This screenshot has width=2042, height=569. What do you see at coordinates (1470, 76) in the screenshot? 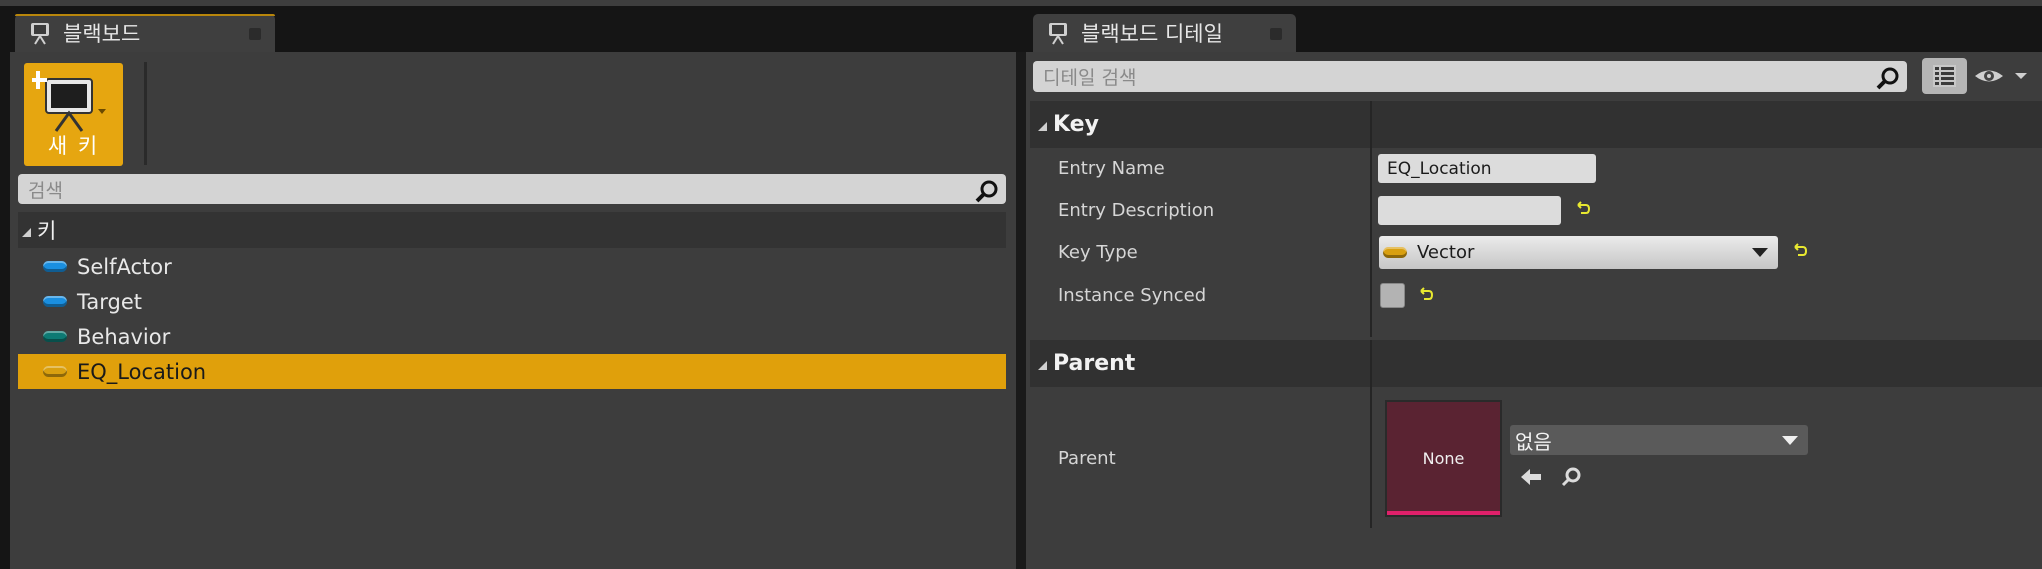
I see `details-search-input: 디테일 검색` at bounding box center [1470, 76].